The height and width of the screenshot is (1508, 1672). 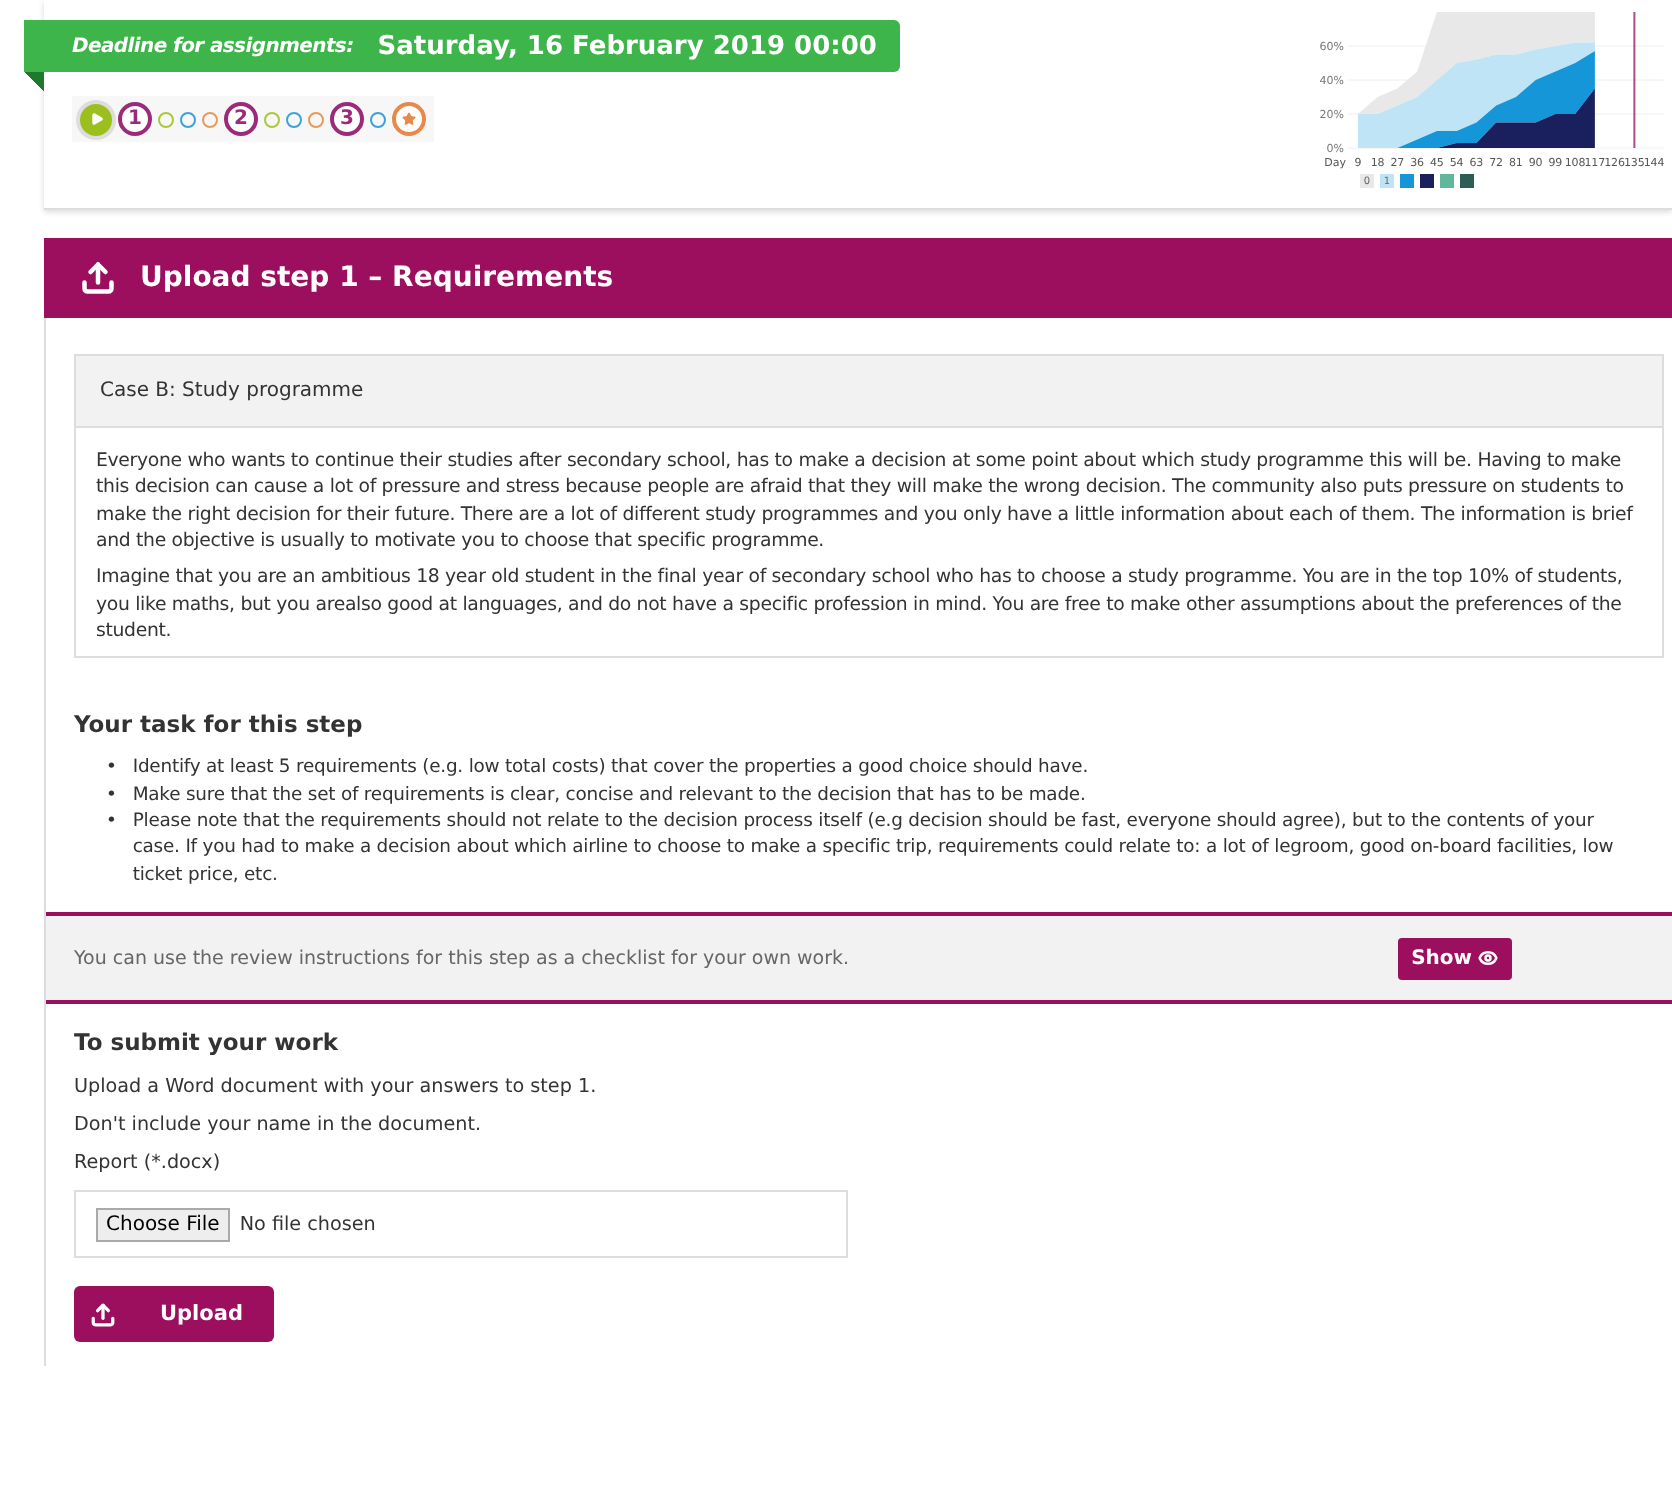 I want to click on eye-icon, so click(x=1488, y=958).